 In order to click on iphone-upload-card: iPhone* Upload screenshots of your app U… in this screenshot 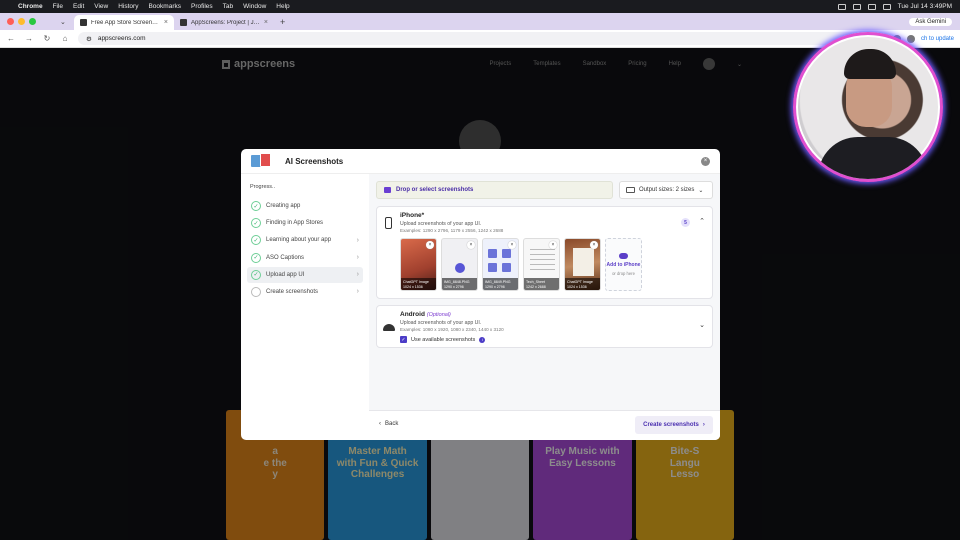, I will do `click(544, 252)`.